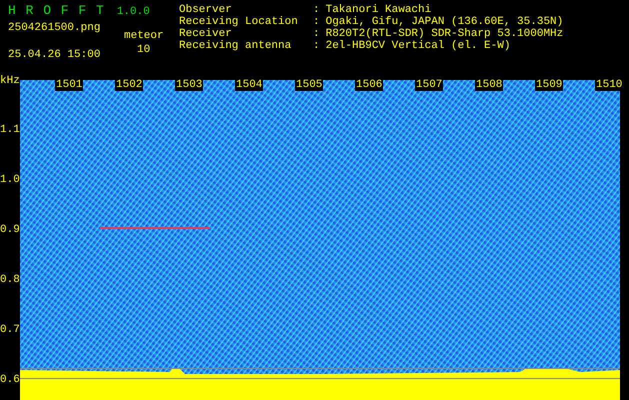  What do you see at coordinates (429, 85) in the screenshot?
I see `time-axis-label: 1507` at bounding box center [429, 85].